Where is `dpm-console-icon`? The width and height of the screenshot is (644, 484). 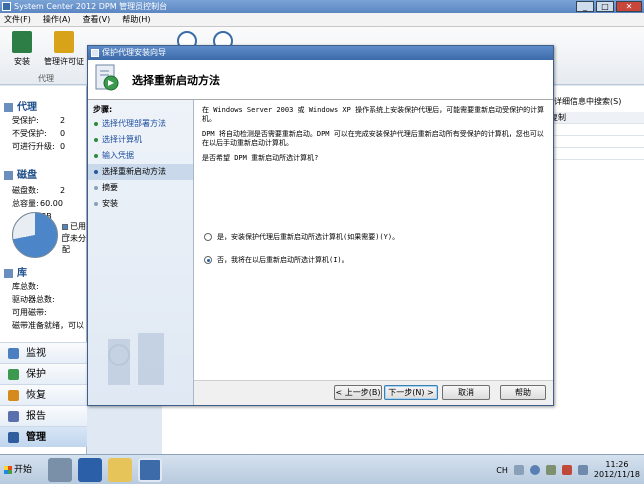
dpm-console-icon is located at coordinates (150, 470).